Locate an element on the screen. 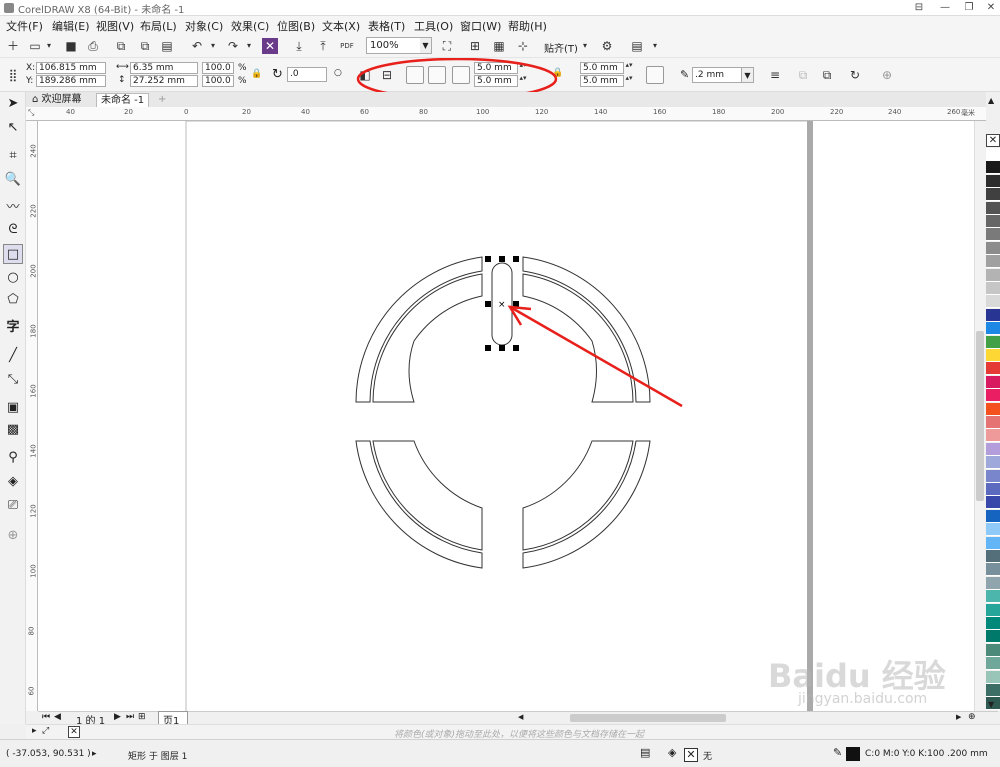 The width and height of the screenshot is (1000, 767). show-rulers-icon: ⊞ is located at coordinates (475, 46).